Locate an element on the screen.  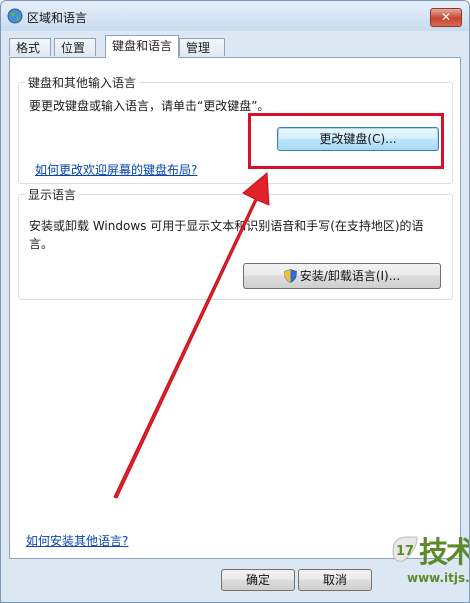
watermark-logo-number: 17 is located at coordinates (405, 551).